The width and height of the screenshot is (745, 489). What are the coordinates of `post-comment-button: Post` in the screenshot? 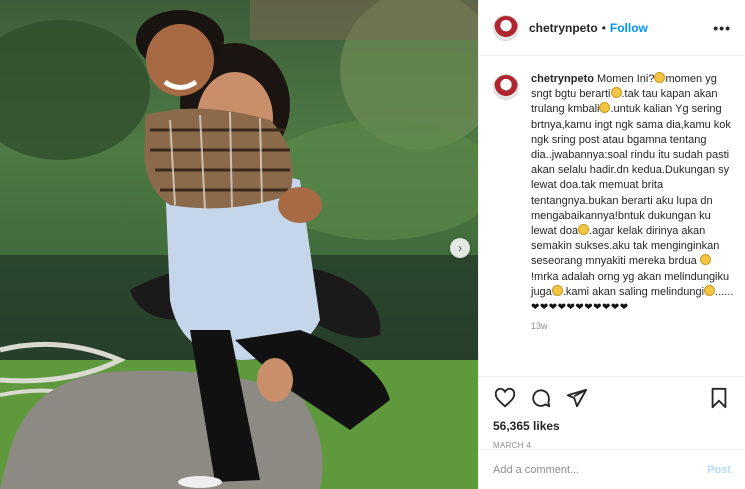 It's located at (719, 470).